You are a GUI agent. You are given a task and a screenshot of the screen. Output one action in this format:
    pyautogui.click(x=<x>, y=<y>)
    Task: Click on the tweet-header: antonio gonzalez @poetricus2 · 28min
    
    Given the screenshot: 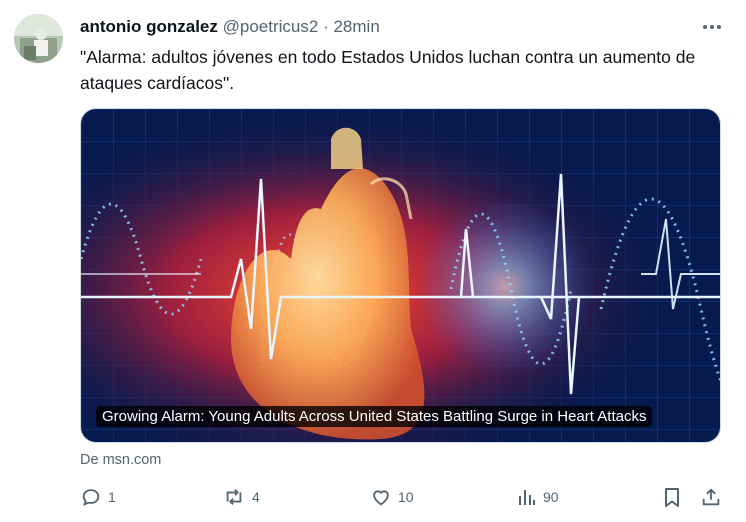 What is the action you would take?
    pyautogui.click(x=230, y=27)
    